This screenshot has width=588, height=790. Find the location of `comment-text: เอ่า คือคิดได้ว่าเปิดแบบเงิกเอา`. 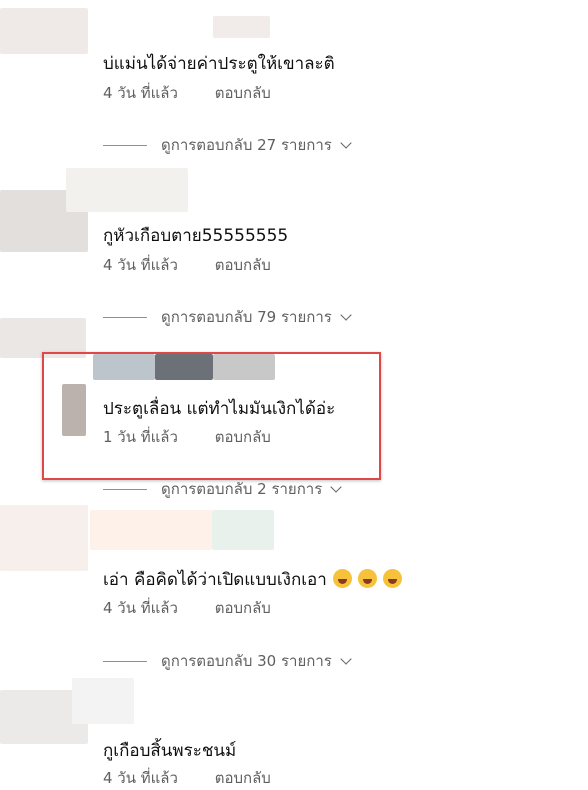

comment-text: เอ่า คือคิดได้ว่าเปิดแบบเงิกเอา is located at coordinates (252, 579).